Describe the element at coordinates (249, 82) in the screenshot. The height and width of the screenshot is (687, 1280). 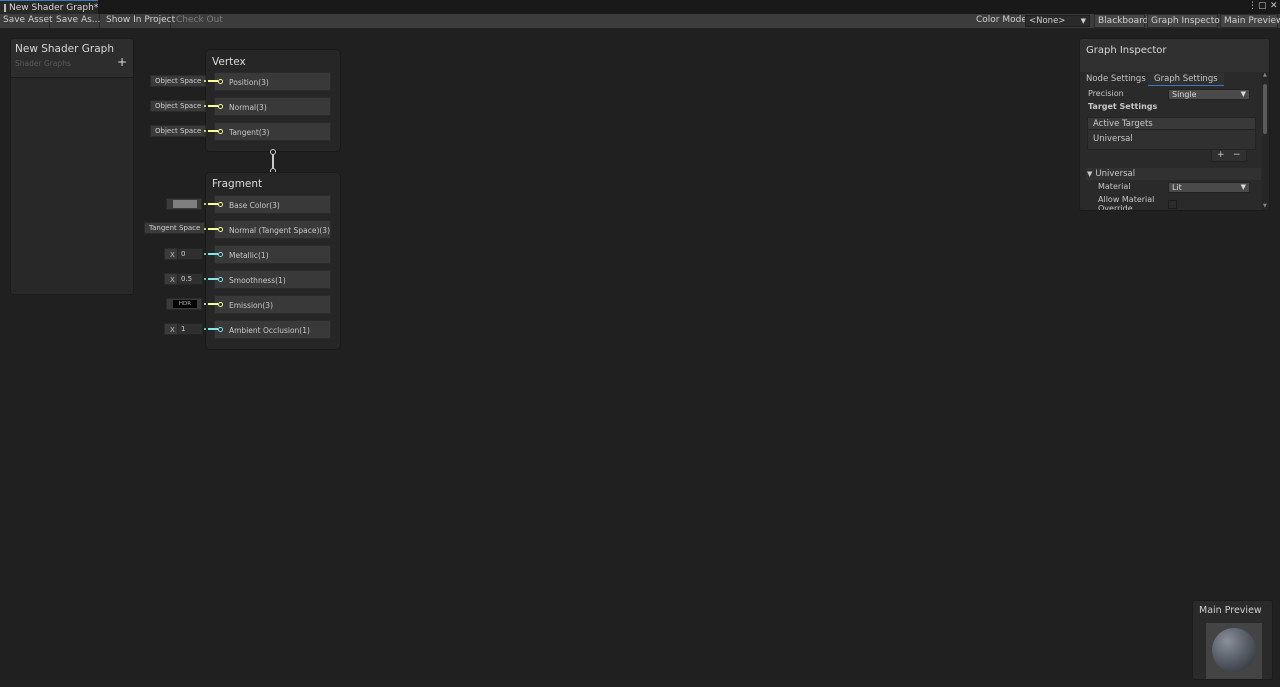
I see `block-label: Position(3)` at that location.